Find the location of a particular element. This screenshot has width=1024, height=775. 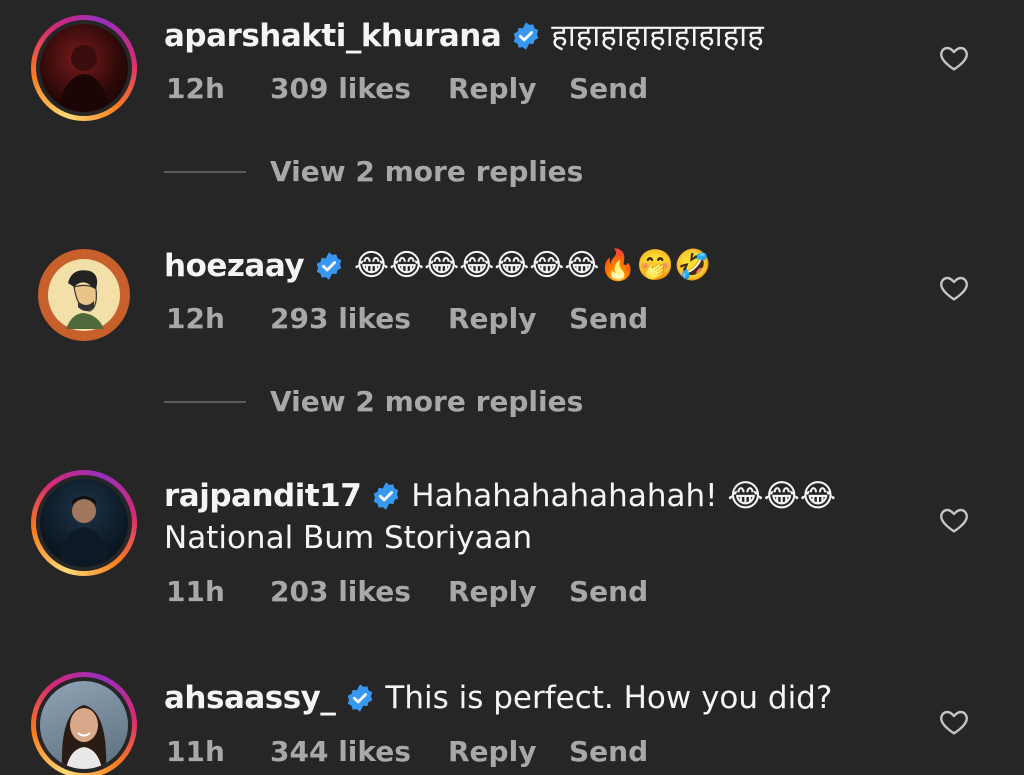

comment-meta: 12h 293 likes Reply Send is located at coordinates (407, 319).